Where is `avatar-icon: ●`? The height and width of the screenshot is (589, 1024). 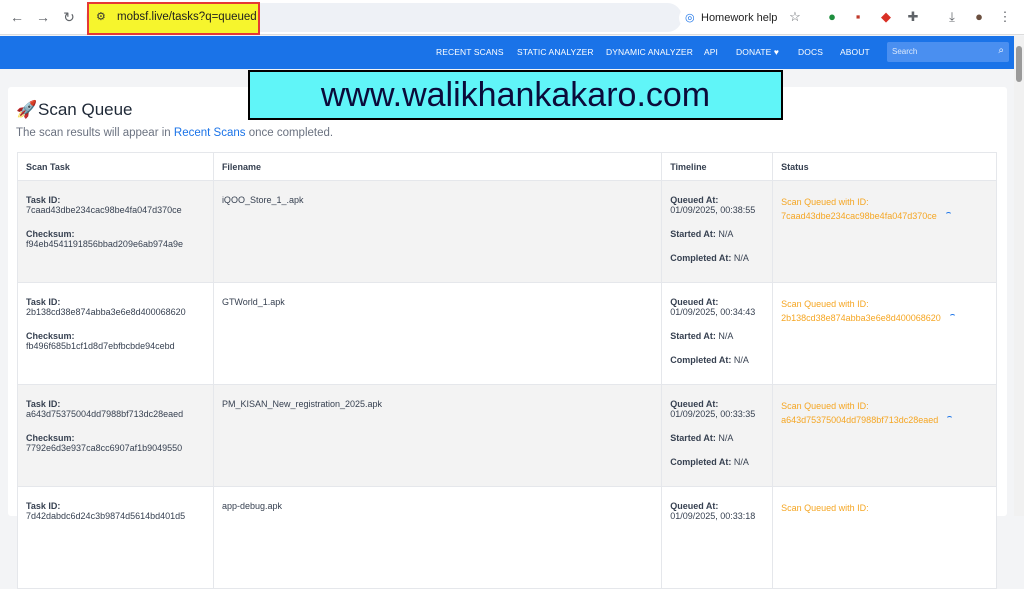
avatar-icon: ● is located at coordinates (979, 17).